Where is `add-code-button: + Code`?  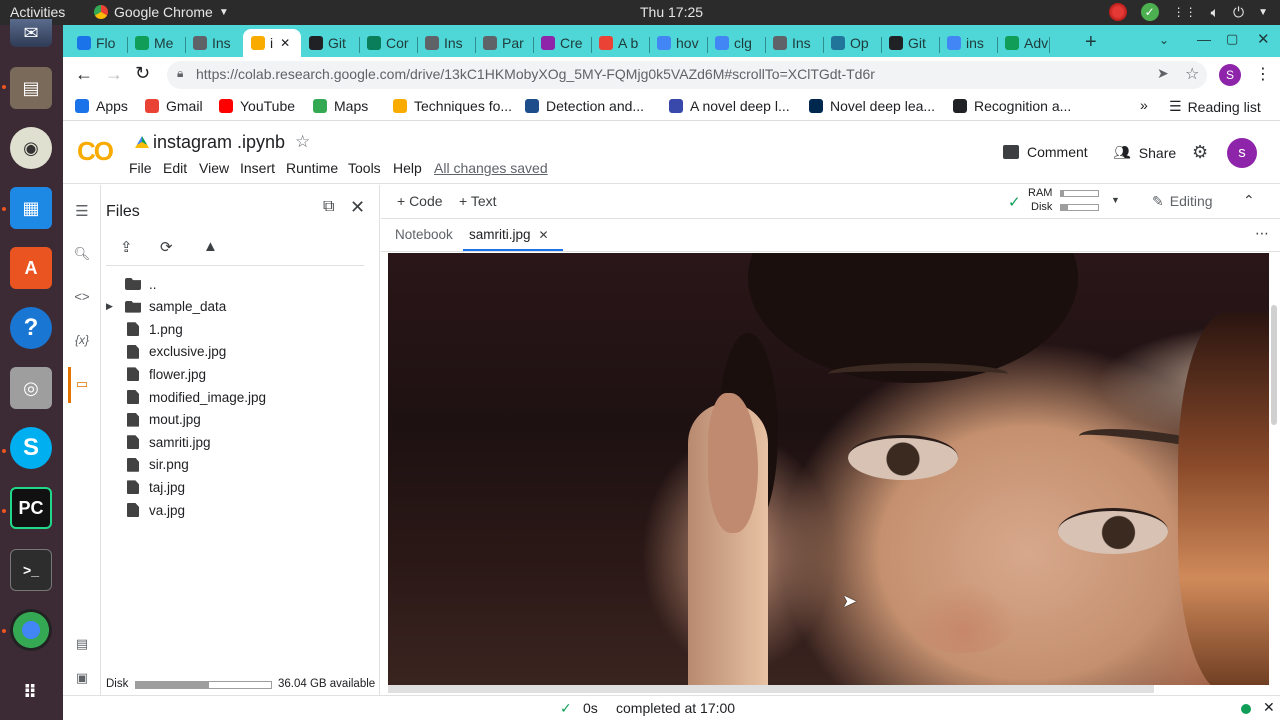 add-code-button: + Code is located at coordinates (420, 201).